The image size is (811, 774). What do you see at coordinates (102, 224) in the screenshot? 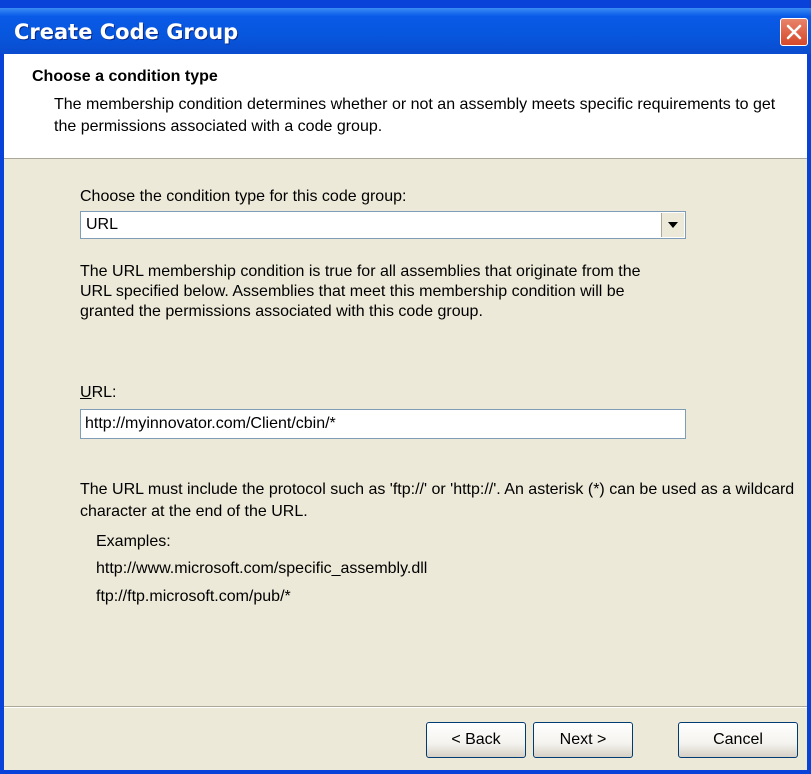
I see `condition-type-value: URL` at bounding box center [102, 224].